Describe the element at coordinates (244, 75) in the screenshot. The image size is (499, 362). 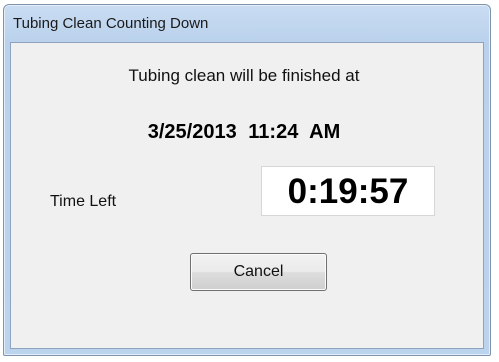
I see `finish-message: Tubing clean will be finished at` at that location.